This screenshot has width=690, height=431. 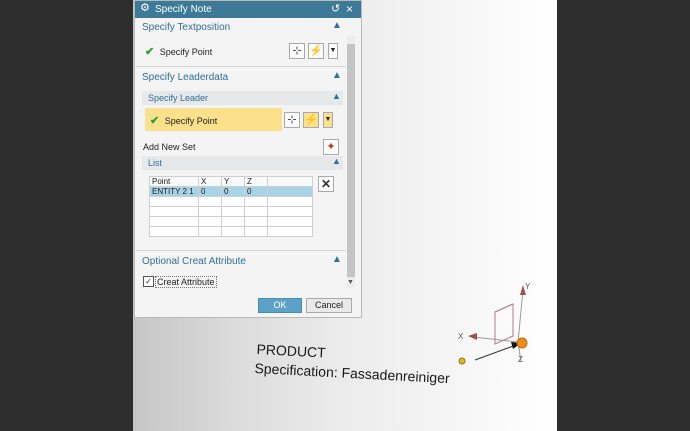 I want to click on x-axis-label: X, so click(x=461, y=336).